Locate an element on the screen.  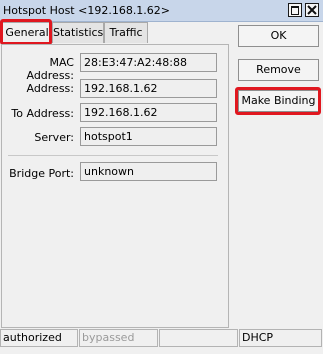
to-address-field: 192.168.1.62 is located at coordinates (148, 112).